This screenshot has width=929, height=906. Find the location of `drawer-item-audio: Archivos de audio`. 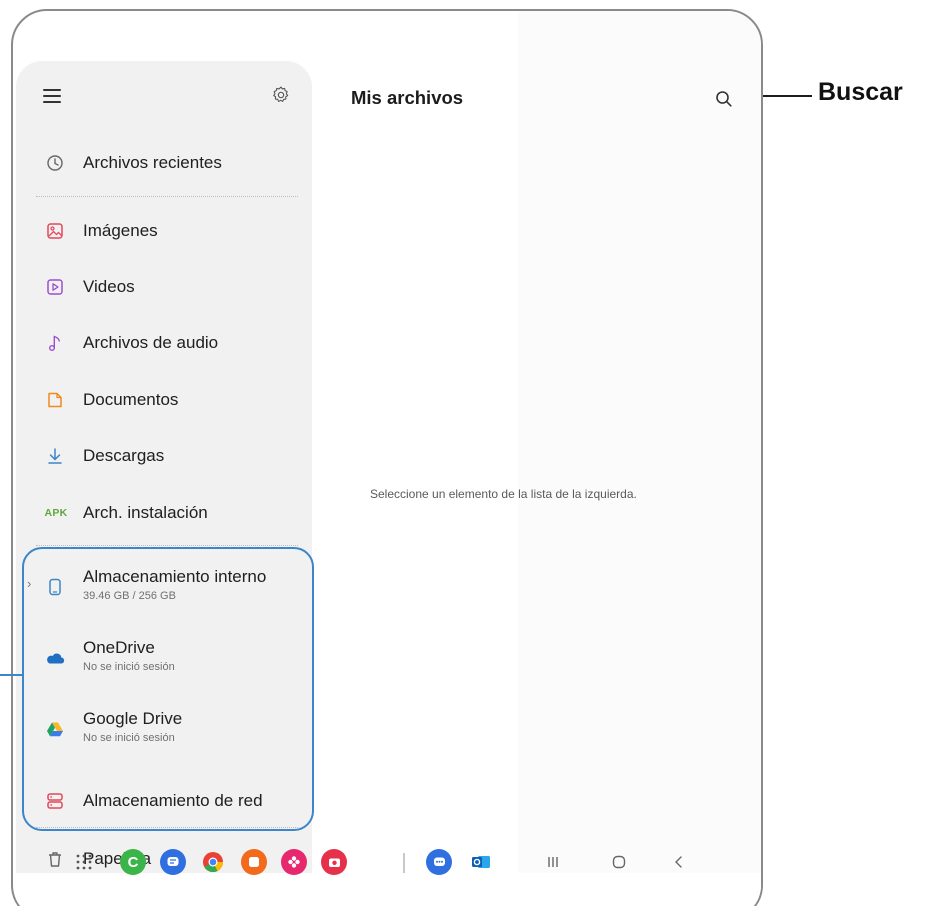

drawer-item-audio: Archivos de audio is located at coordinates (164, 343).